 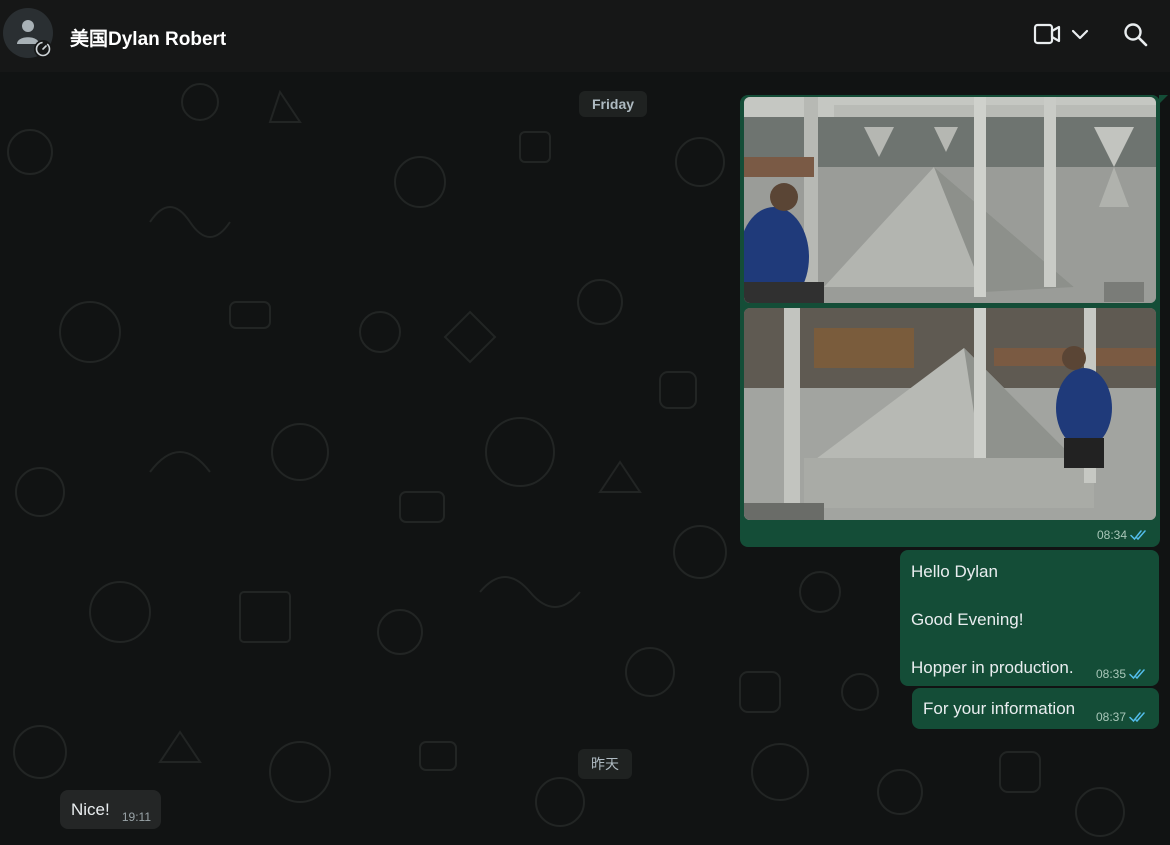 I want to click on message-line: Hopper in production., so click(x=992, y=667).